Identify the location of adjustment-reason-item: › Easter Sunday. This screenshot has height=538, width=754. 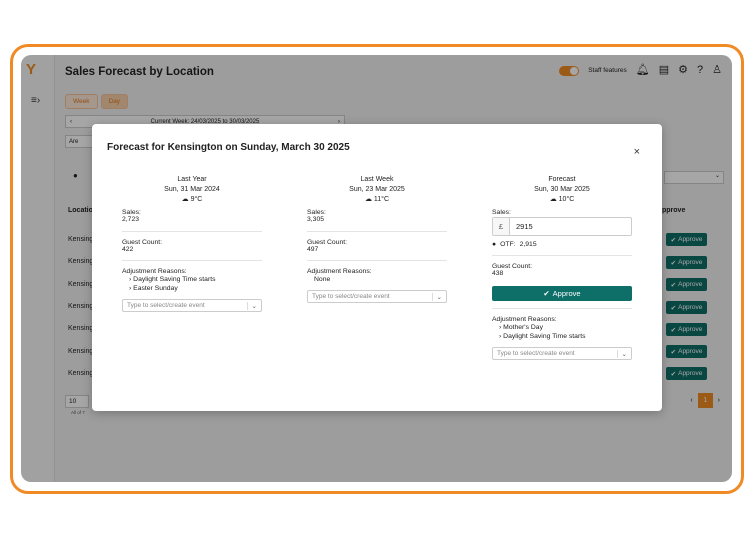
(153, 288).